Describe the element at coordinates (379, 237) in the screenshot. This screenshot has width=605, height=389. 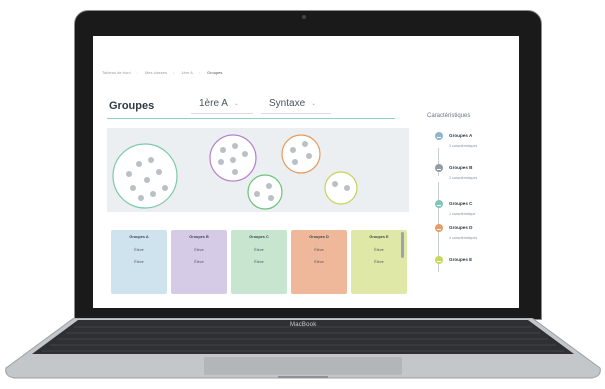
I see `card-title: Groupes E` at that location.